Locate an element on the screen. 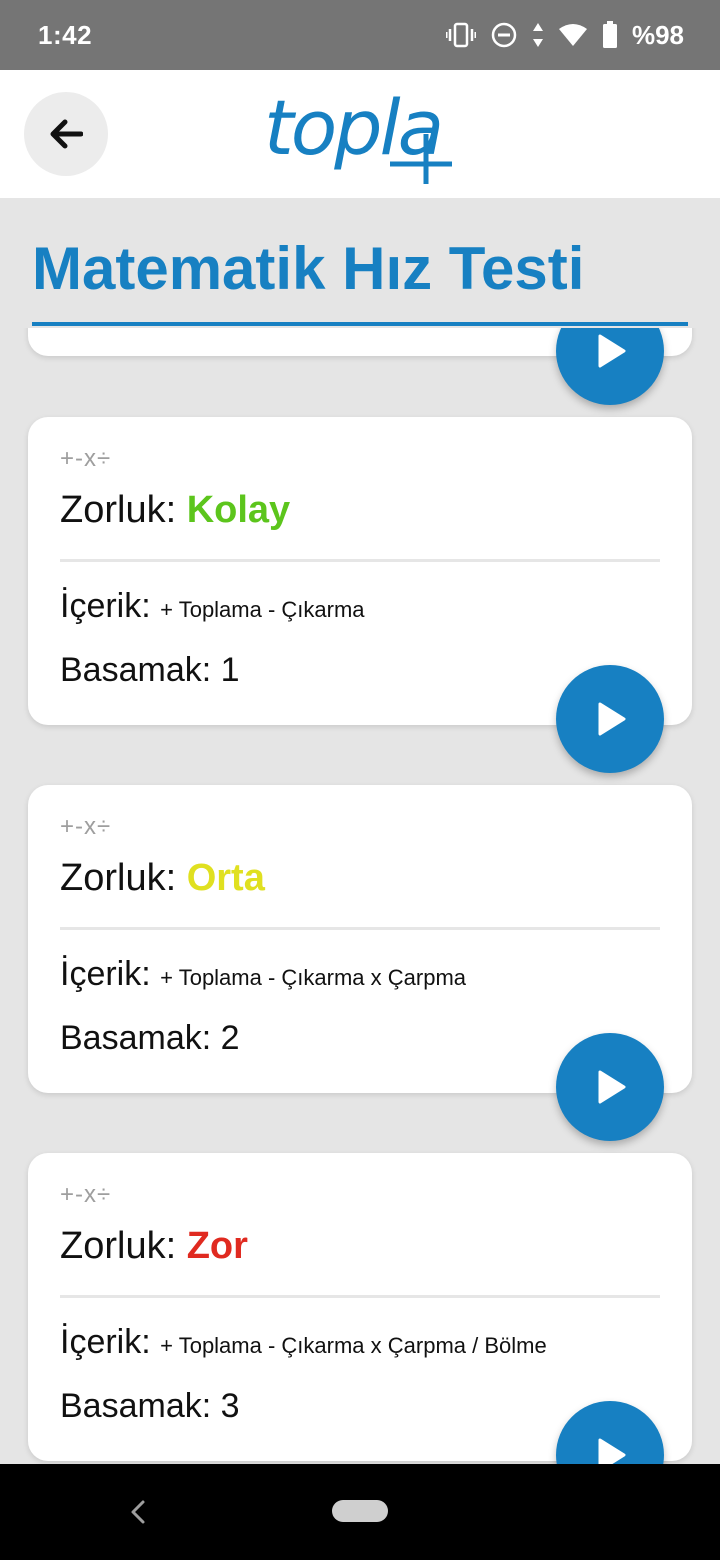  nav-back-icon is located at coordinates (138, 1512).